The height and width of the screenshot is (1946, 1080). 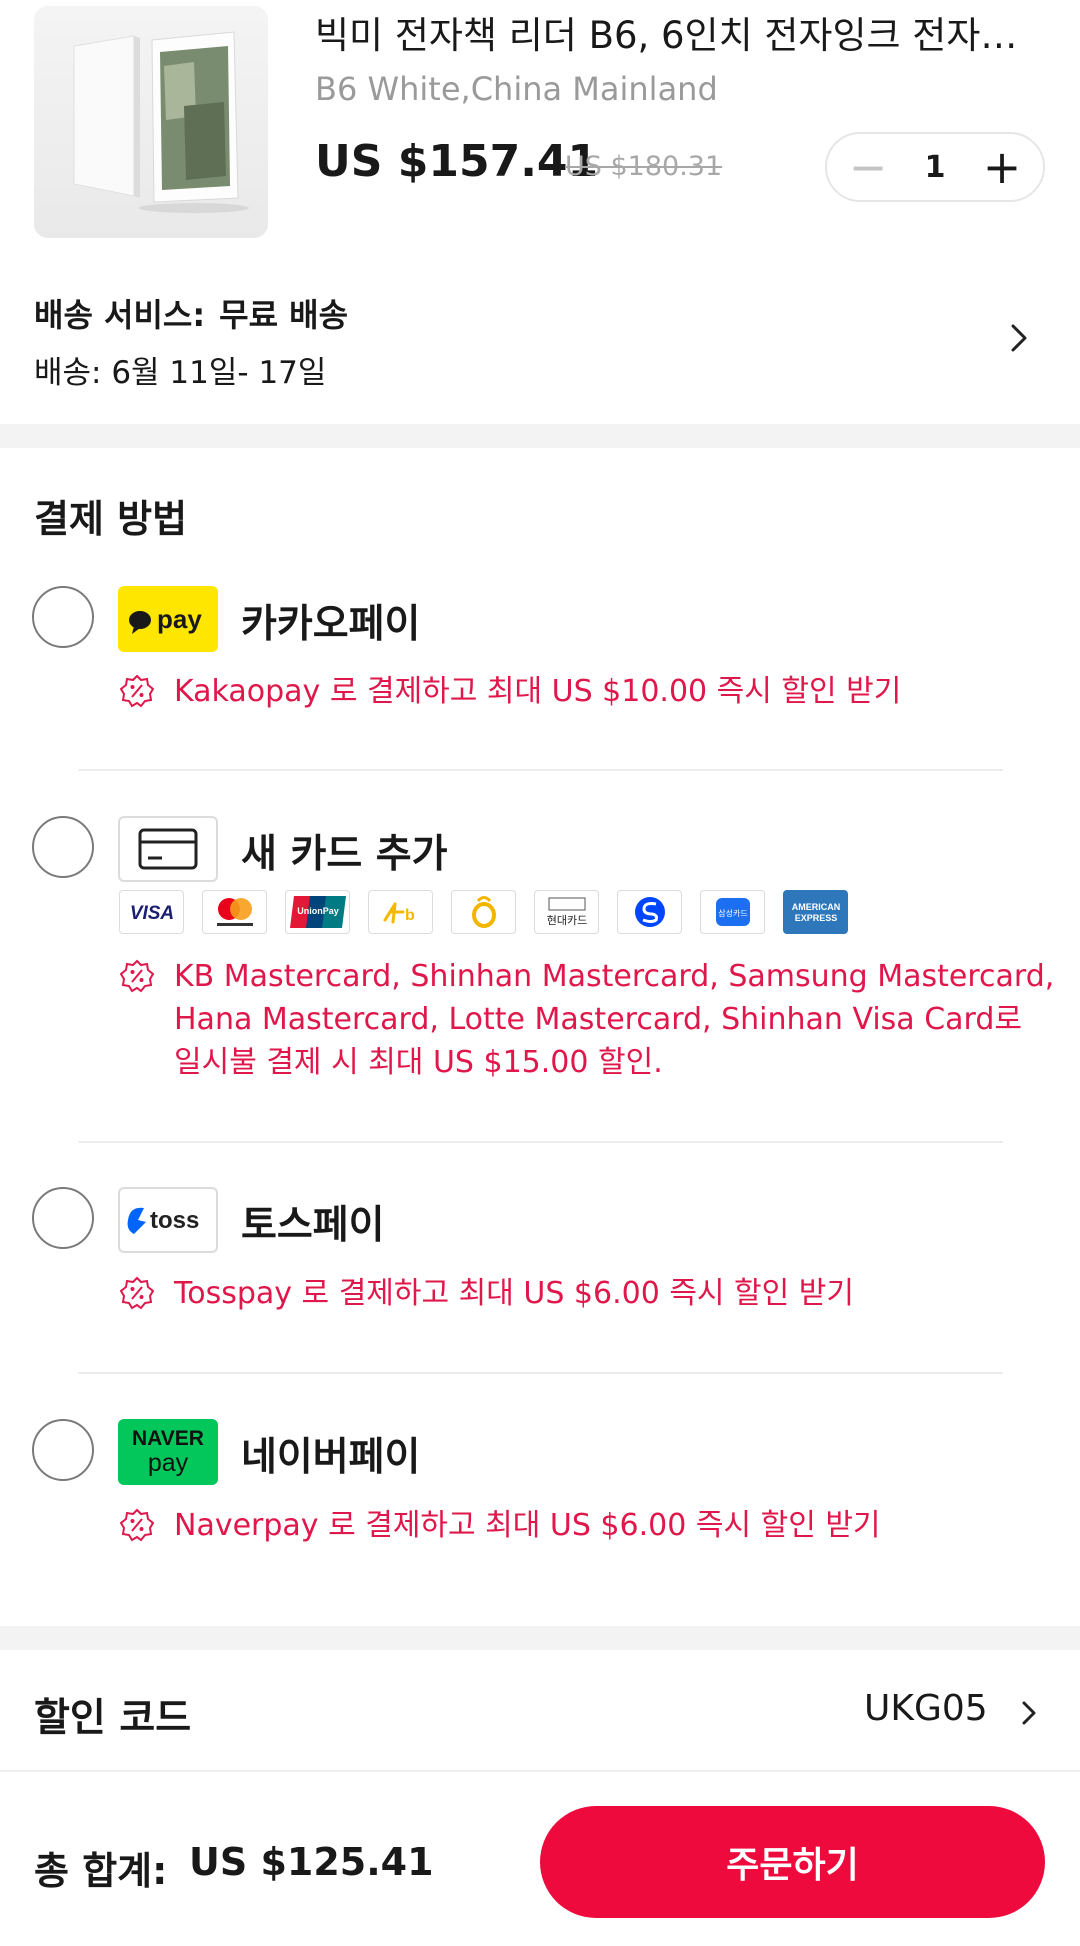 What do you see at coordinates (457, 161) in the screenshot?
I see `product-price: US $157.41` at bounding box center [457, 161].